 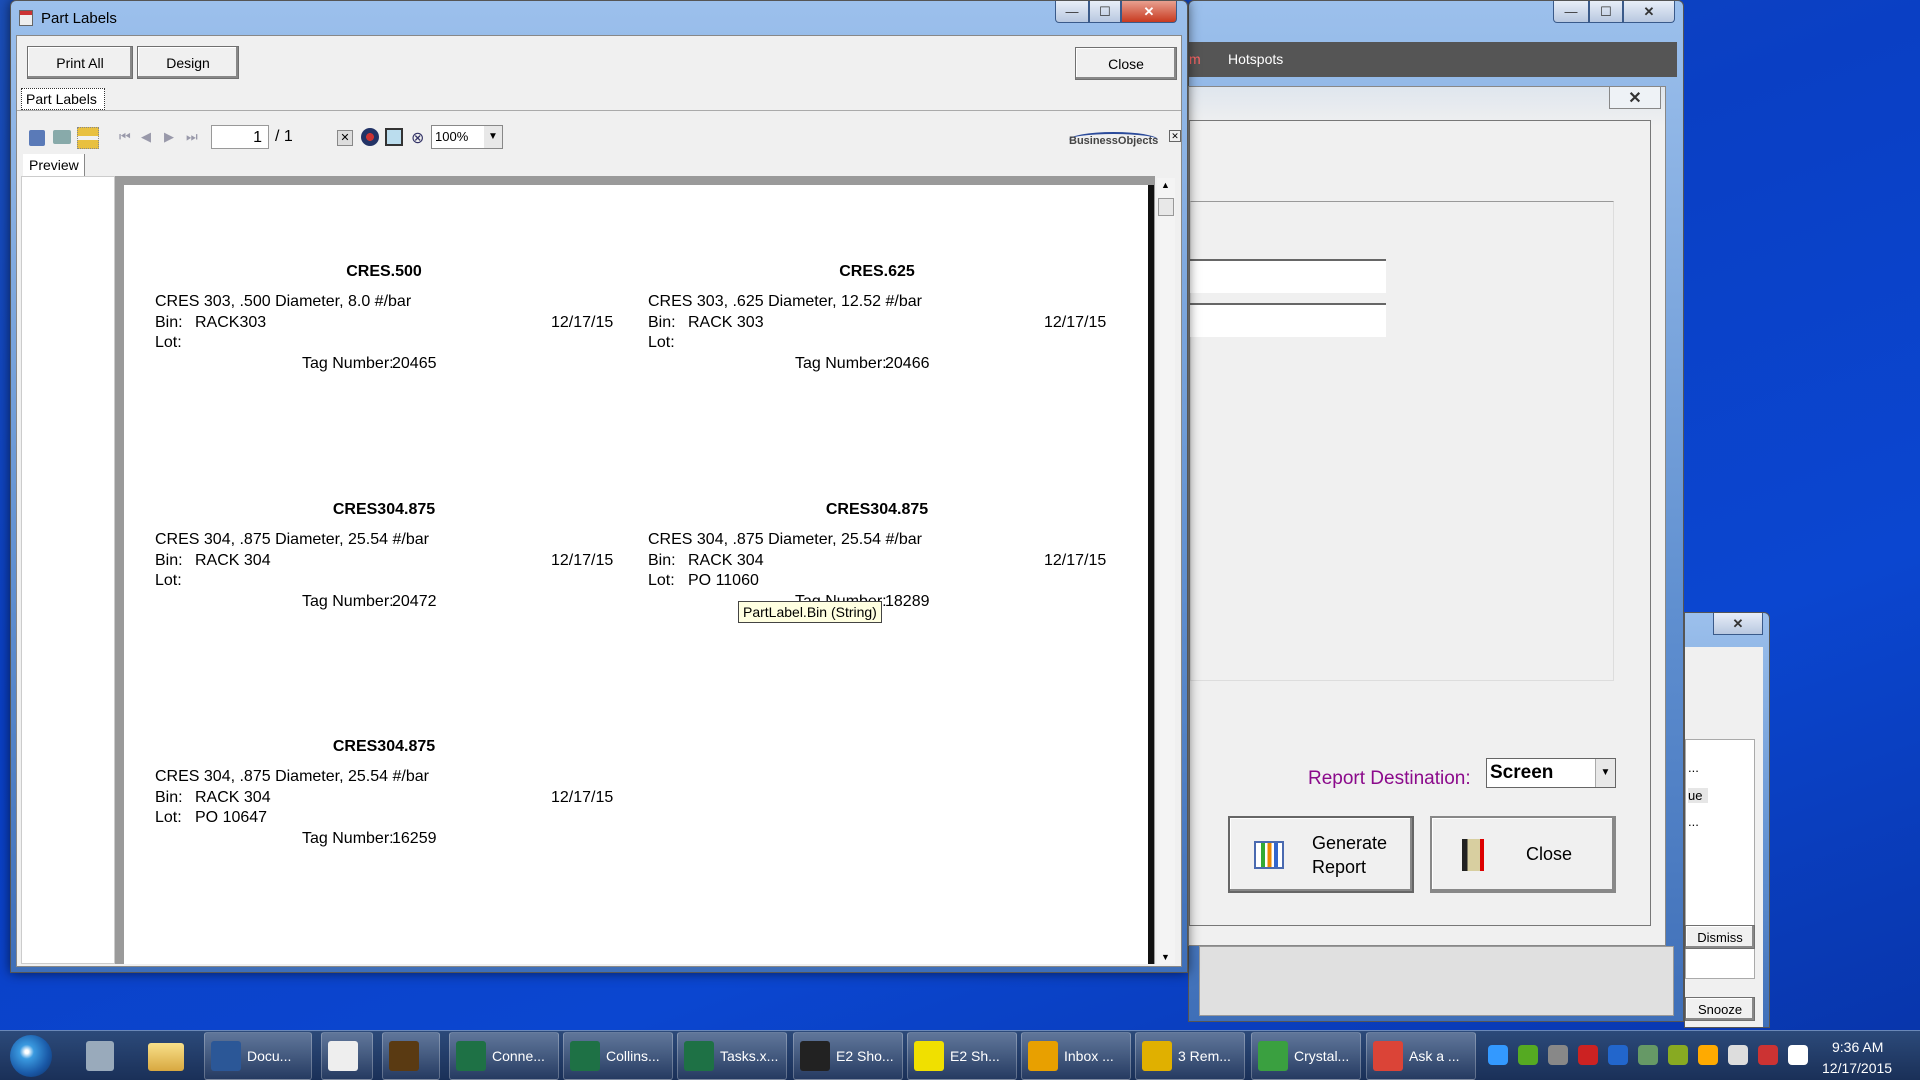 I want to click on clock-date: 12/17/2015, so click(x=1857, y=1068).